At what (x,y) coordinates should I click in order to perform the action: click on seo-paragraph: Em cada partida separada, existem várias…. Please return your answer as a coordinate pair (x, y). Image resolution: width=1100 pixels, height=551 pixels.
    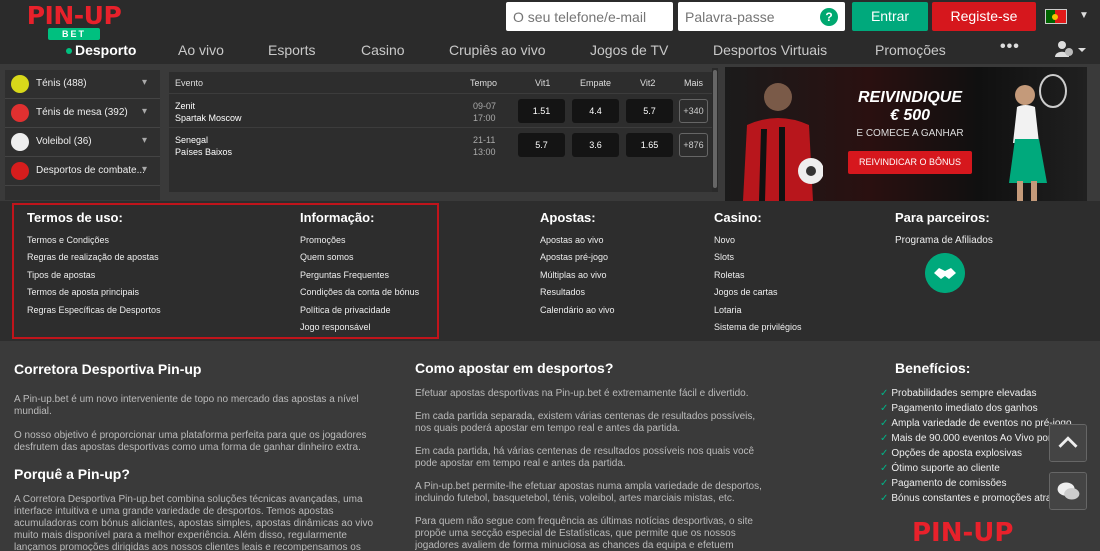
    Looking at the image, I should click on (585, 422).